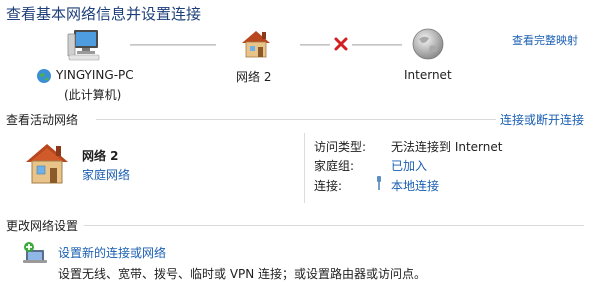 The width and height of the screenshot is (592, 294). I want to click on computer-name: YINGYING-PC, so click(95, 75).